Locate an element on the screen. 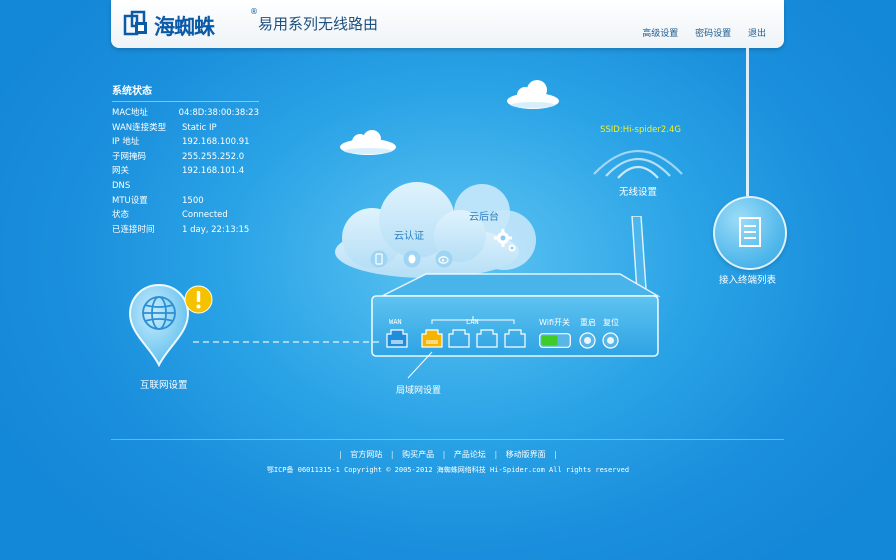 The image size is (896, 560). reset-button is located at coordinates (610, 340).